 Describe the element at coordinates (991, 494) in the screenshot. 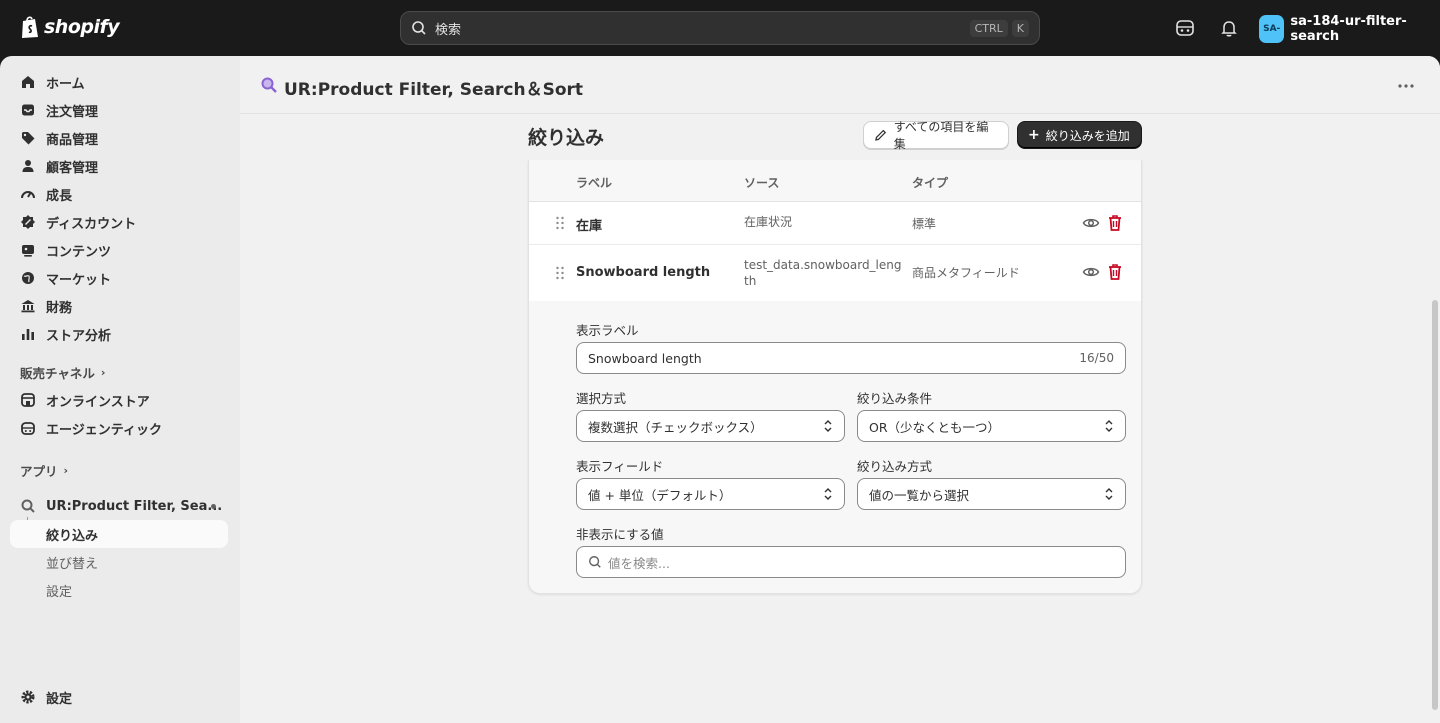

I see `filter-method-select: 値の一覧から選択` at that location.